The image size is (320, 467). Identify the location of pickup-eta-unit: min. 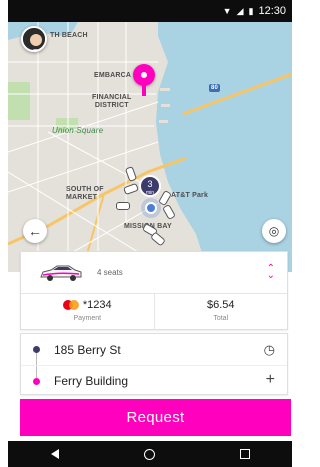
(150, 193).